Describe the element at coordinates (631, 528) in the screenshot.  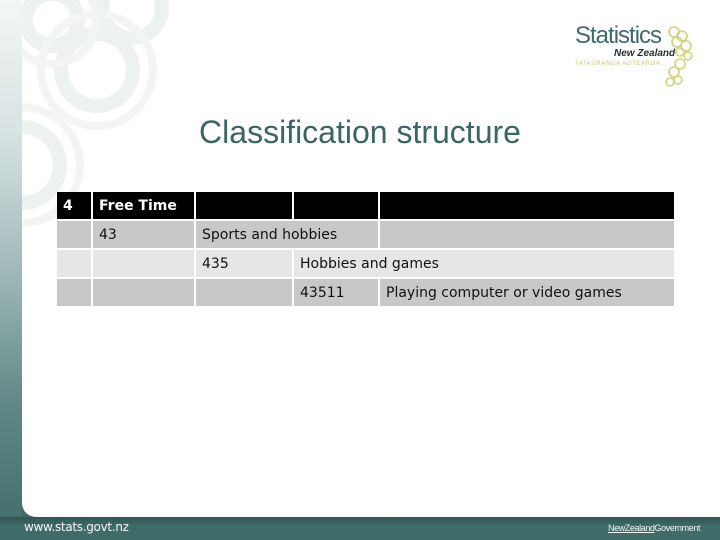
I see `gov-logo-prefix: NewZealand` at that location.